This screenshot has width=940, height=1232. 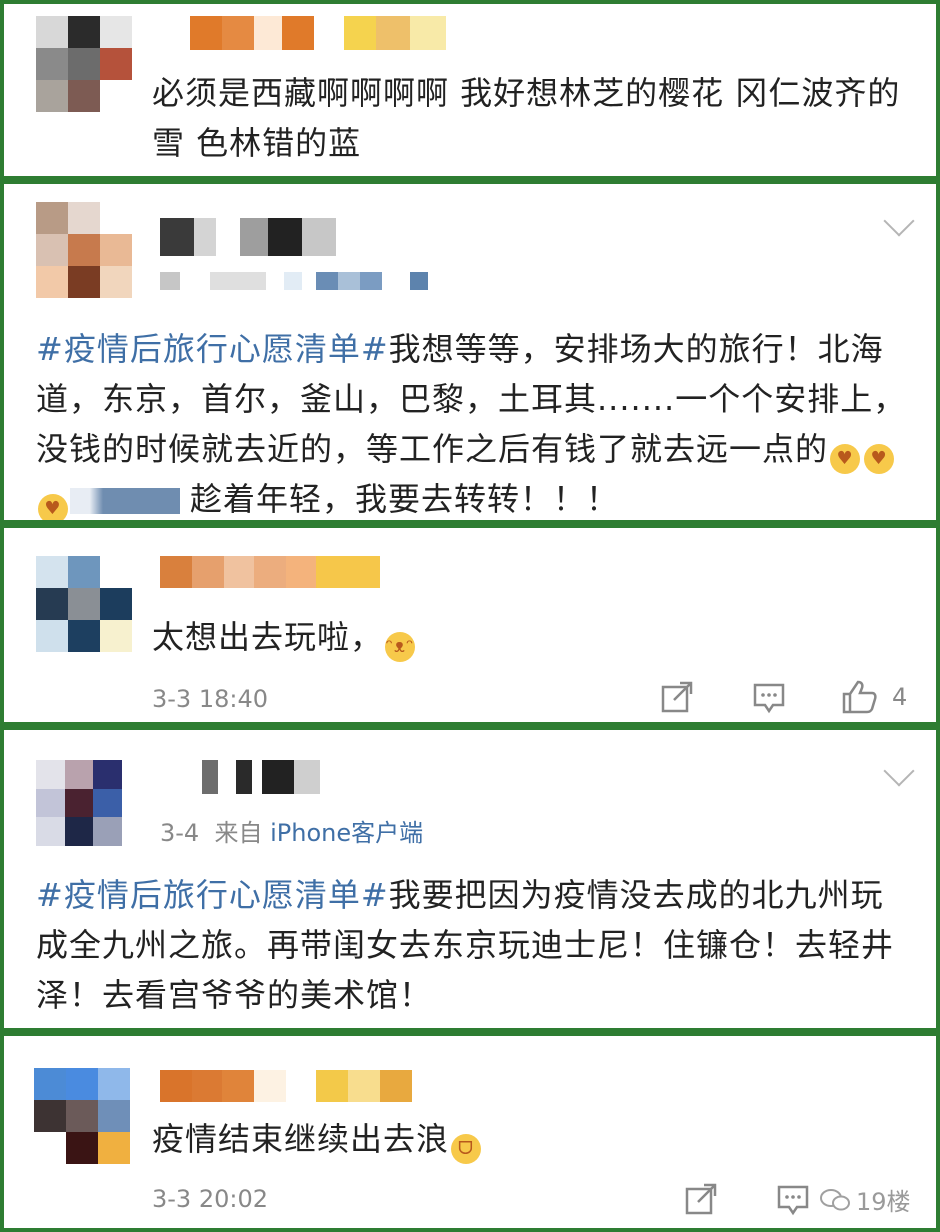 What do you see at coordinates (466, 1149) in the screenshot?
I see `laughing-emoji-icon: ᗜ` at bounding box center [466, 1149].